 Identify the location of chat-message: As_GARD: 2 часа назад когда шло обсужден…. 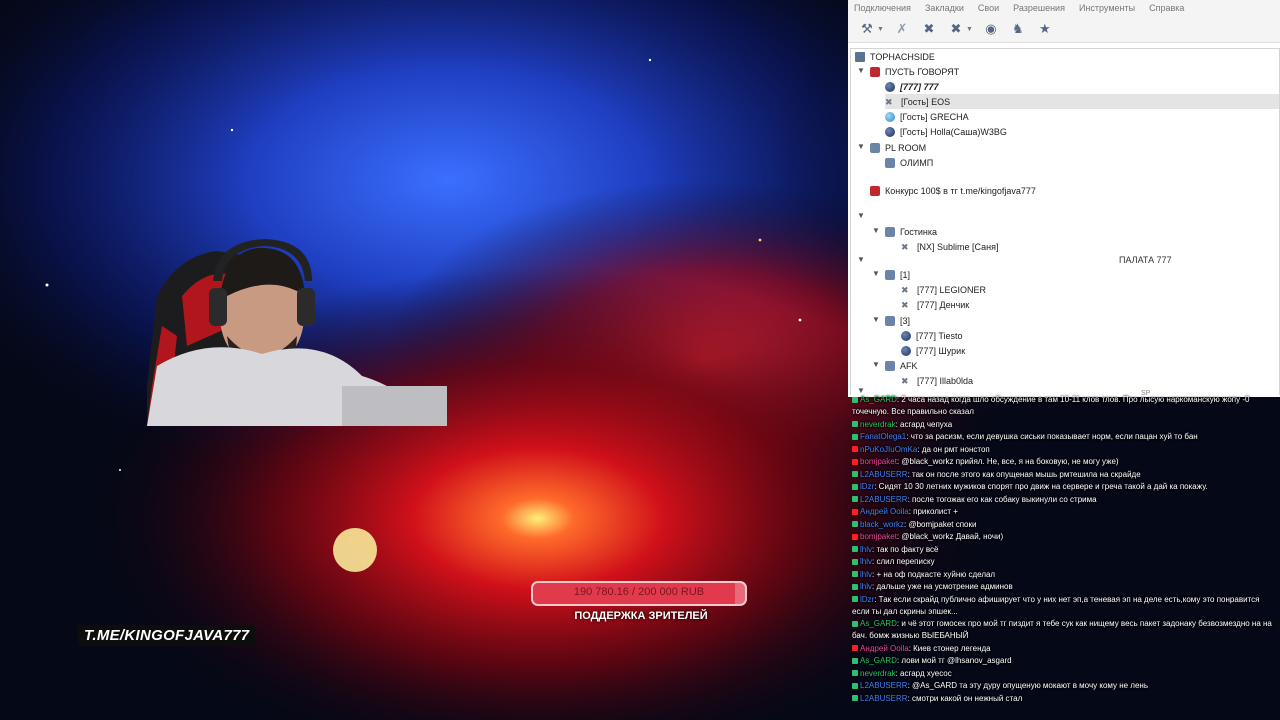
(1064, 406).